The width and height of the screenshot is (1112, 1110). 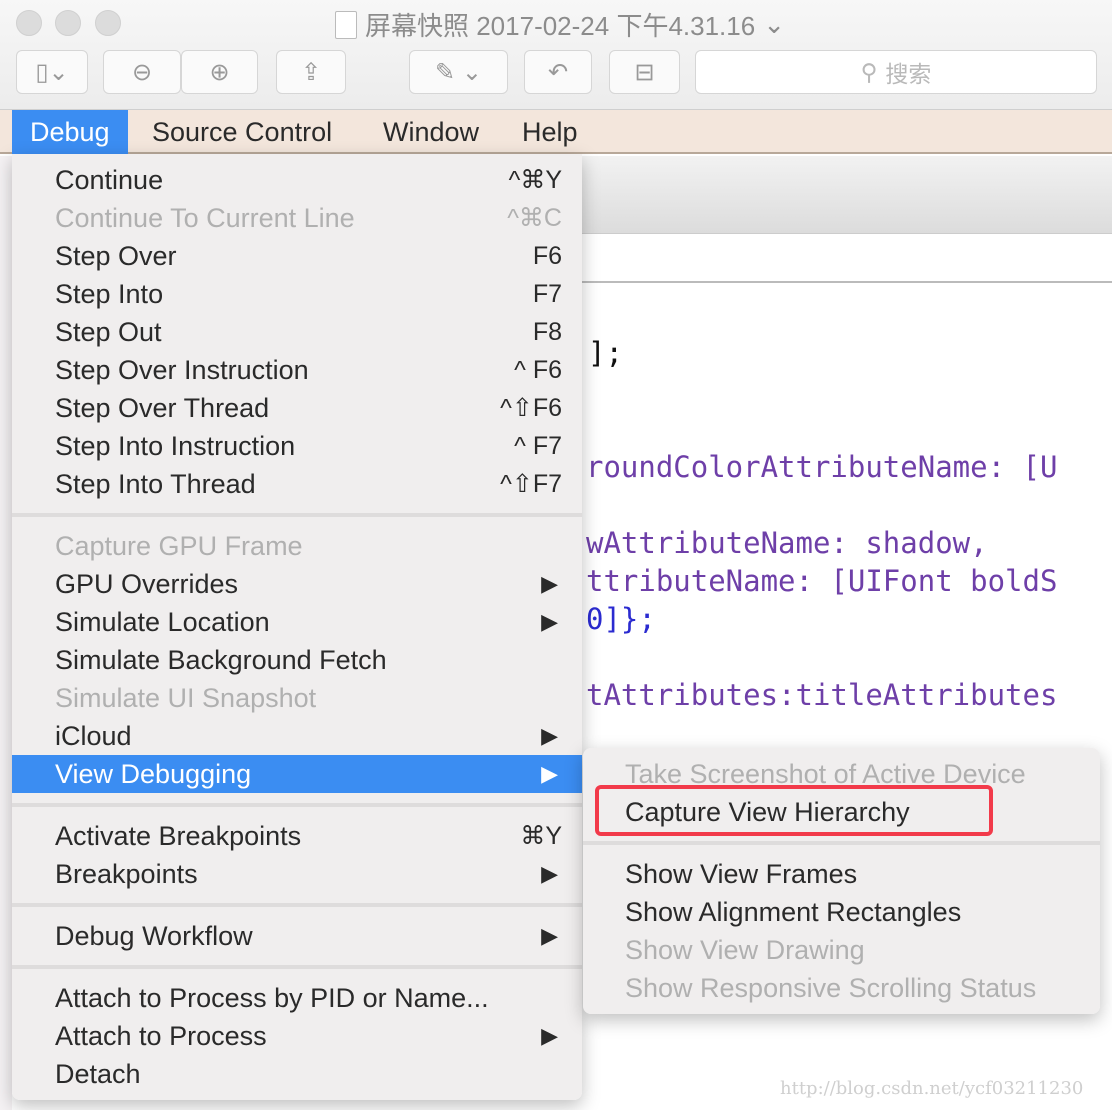 I want to click on menu-bar: Debug Source Control Window Help, so click(x=556, y=132).